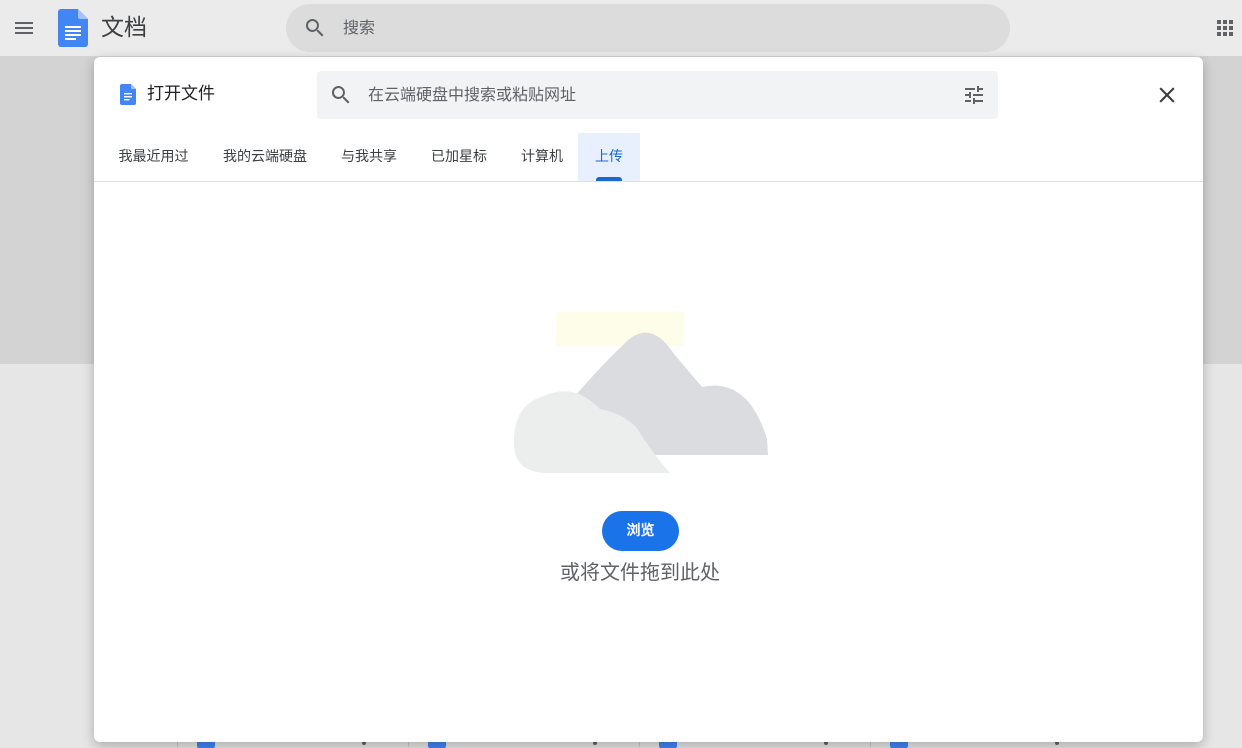 This screenshot has height=748, width=1242. I want to click on tab-label: 我最近用过, so click(153, 157).